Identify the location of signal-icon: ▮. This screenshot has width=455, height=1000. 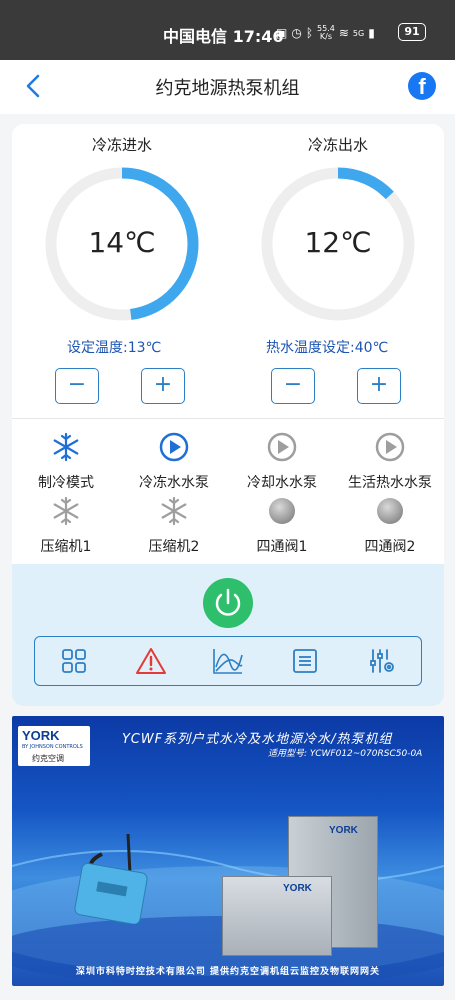
(371, 33).